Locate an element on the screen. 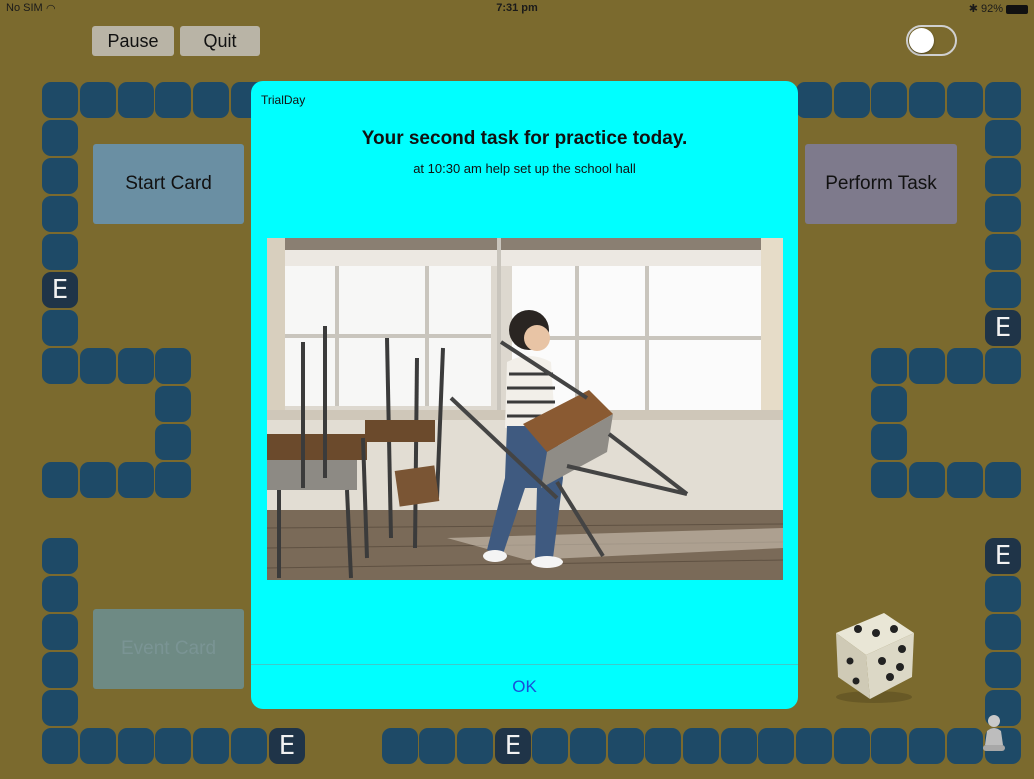  battery-icon is located at coordinates (1017, 9).